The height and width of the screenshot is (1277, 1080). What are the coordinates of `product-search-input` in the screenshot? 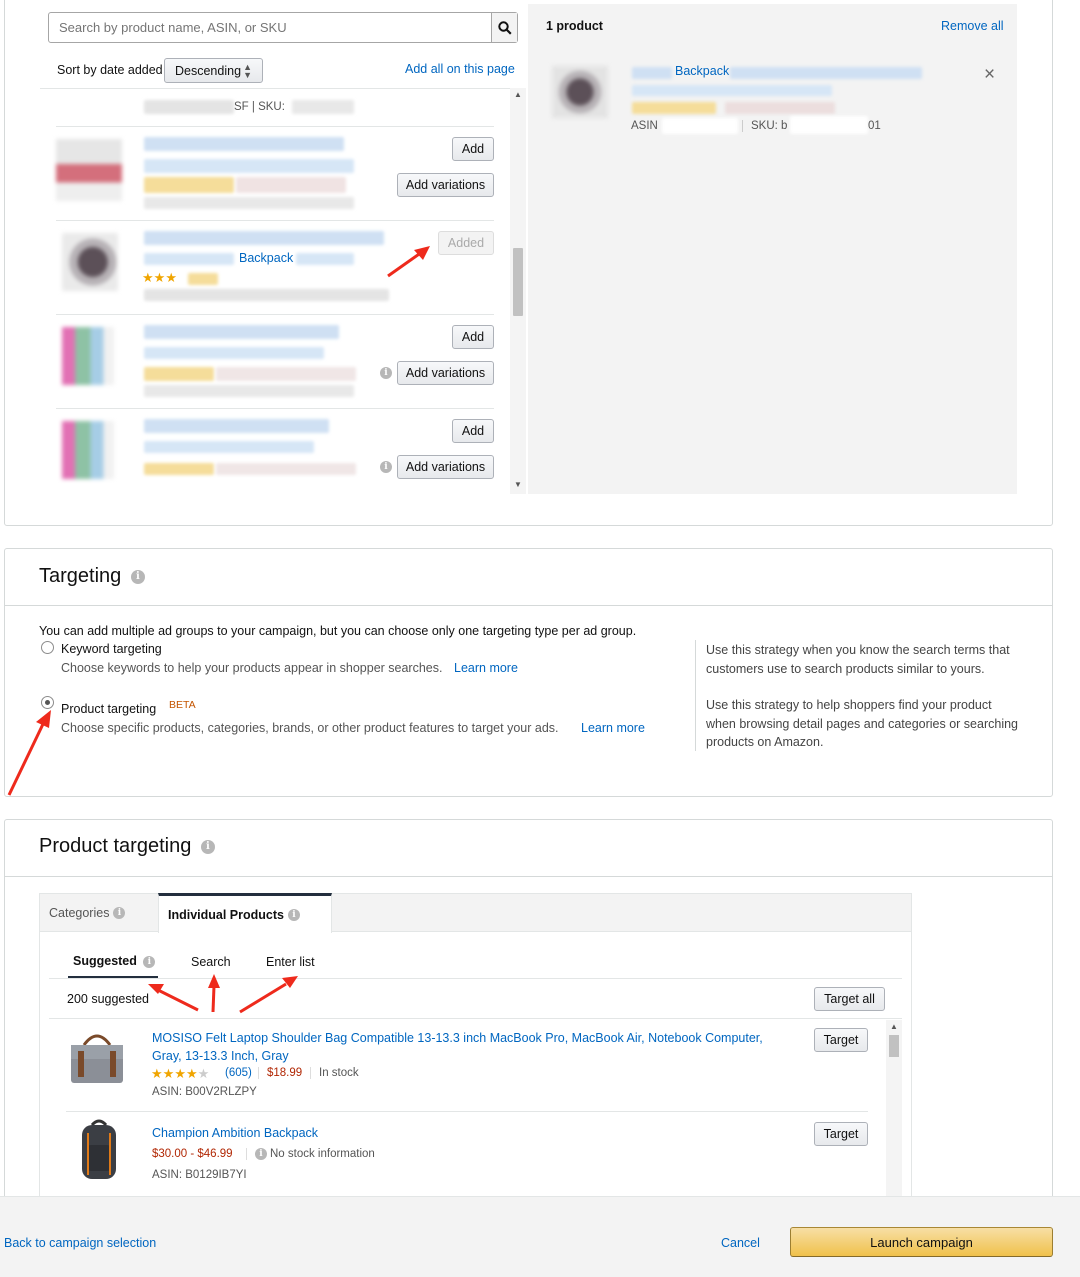 It's located at (270, 27).